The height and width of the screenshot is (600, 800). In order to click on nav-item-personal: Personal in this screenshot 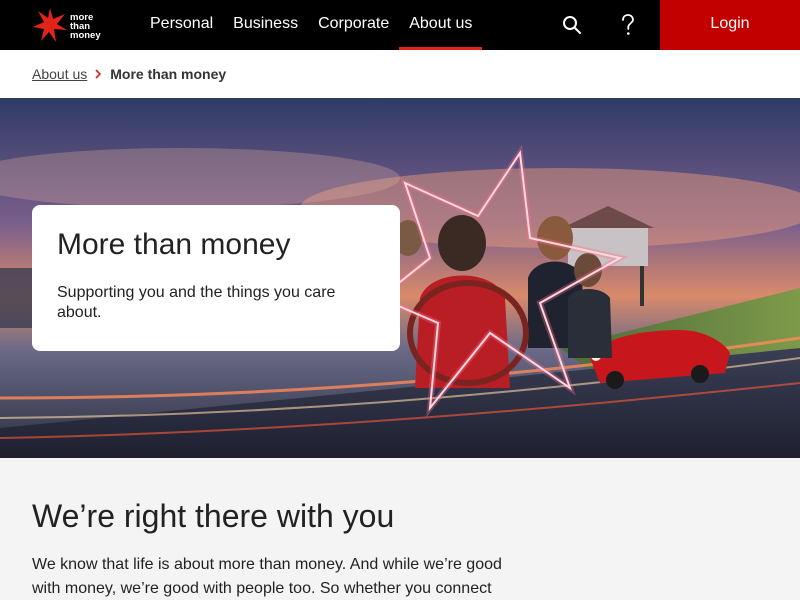, I will do `click(181, 25)`.